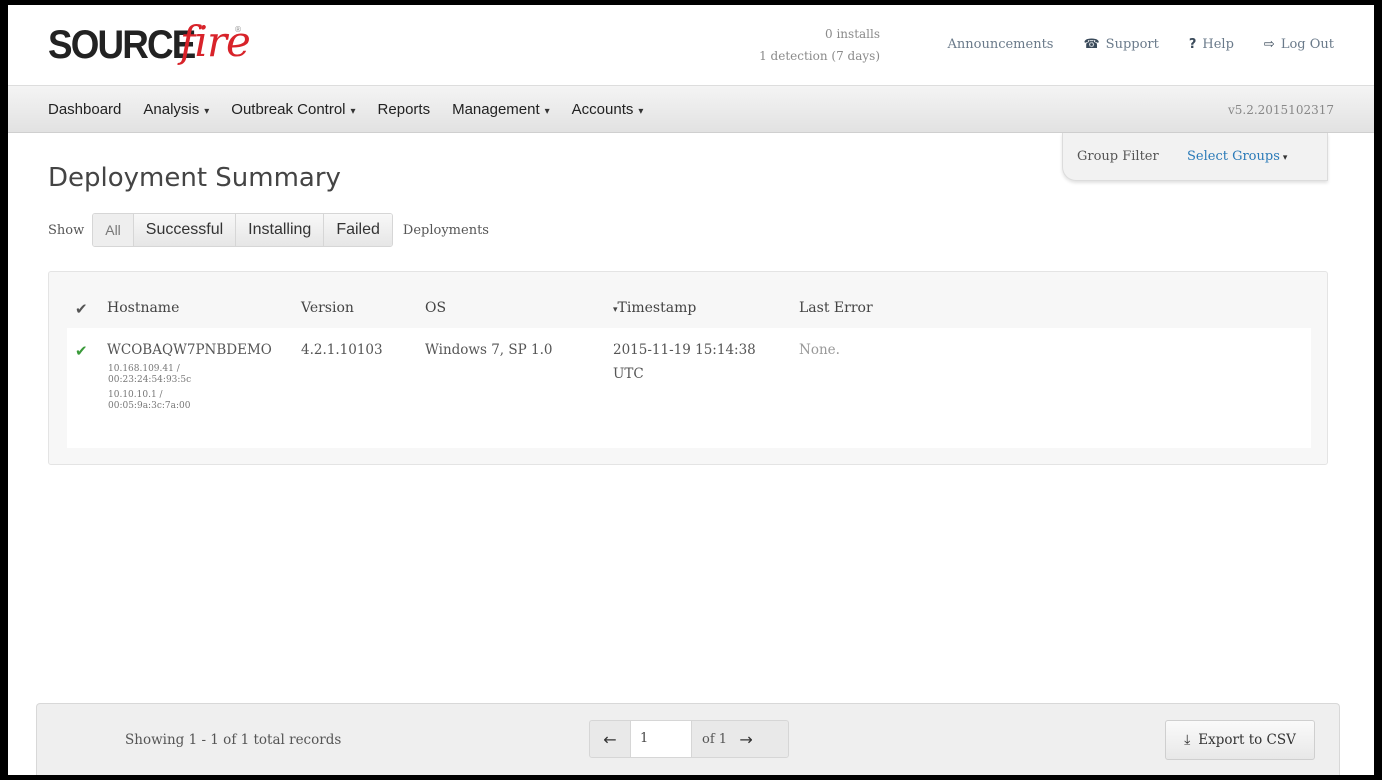 The height and width of the screenshot is (780, 1382). I want to click on select-groups-label: Select Groups, so click(1233, 156).